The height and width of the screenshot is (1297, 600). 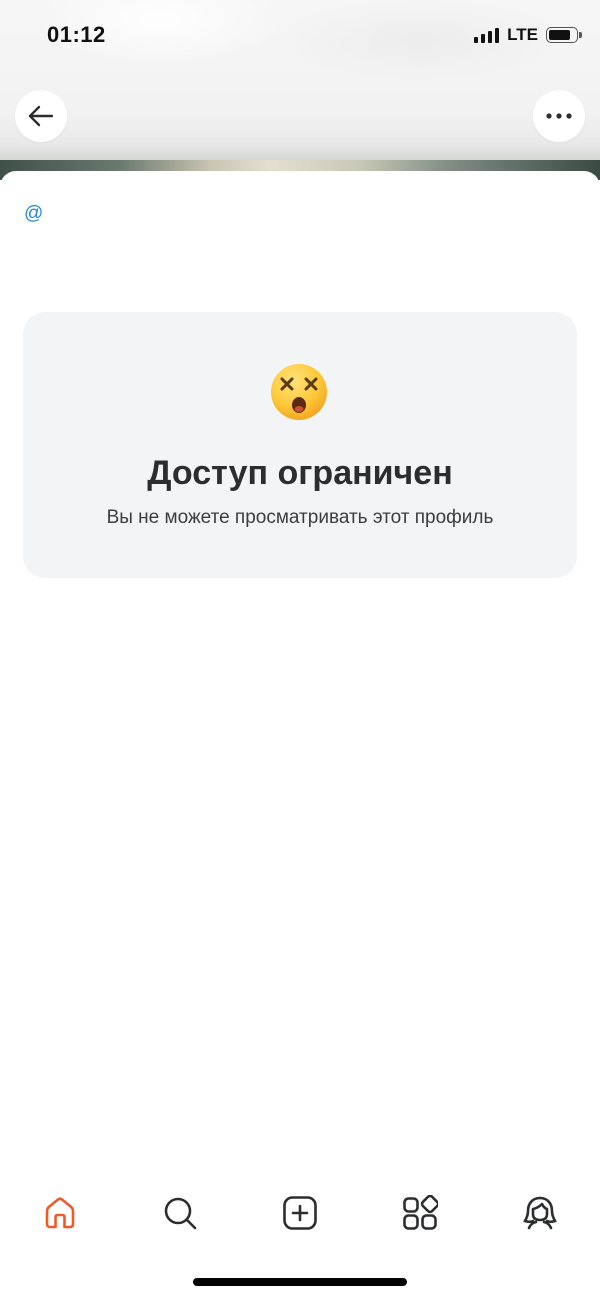 I want to click on network-type: LTE, so click(x=522, y=34).